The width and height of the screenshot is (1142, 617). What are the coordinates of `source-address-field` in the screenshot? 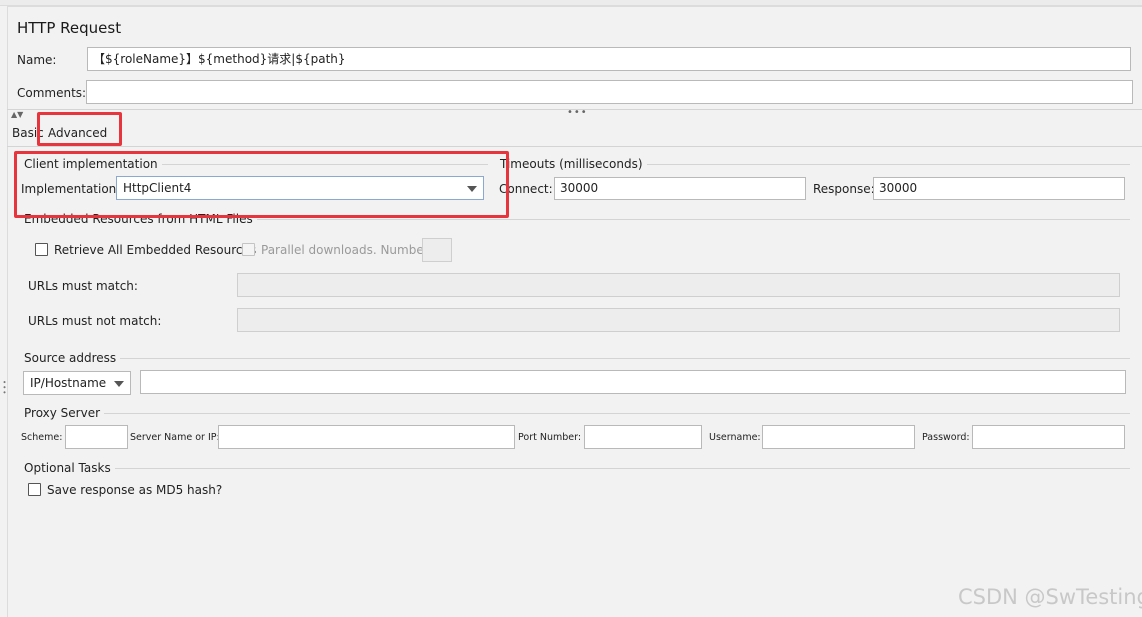 It's located at (633, 382).